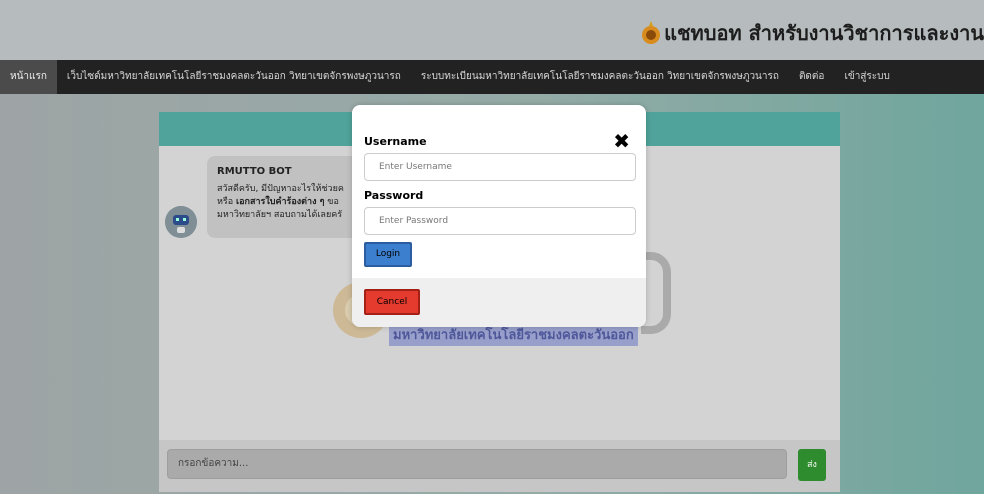 This screenshot has width=984, height=494. Describe the element at coordinates (388, 254) in the screenshot. I see `login-button: Login` at that location.